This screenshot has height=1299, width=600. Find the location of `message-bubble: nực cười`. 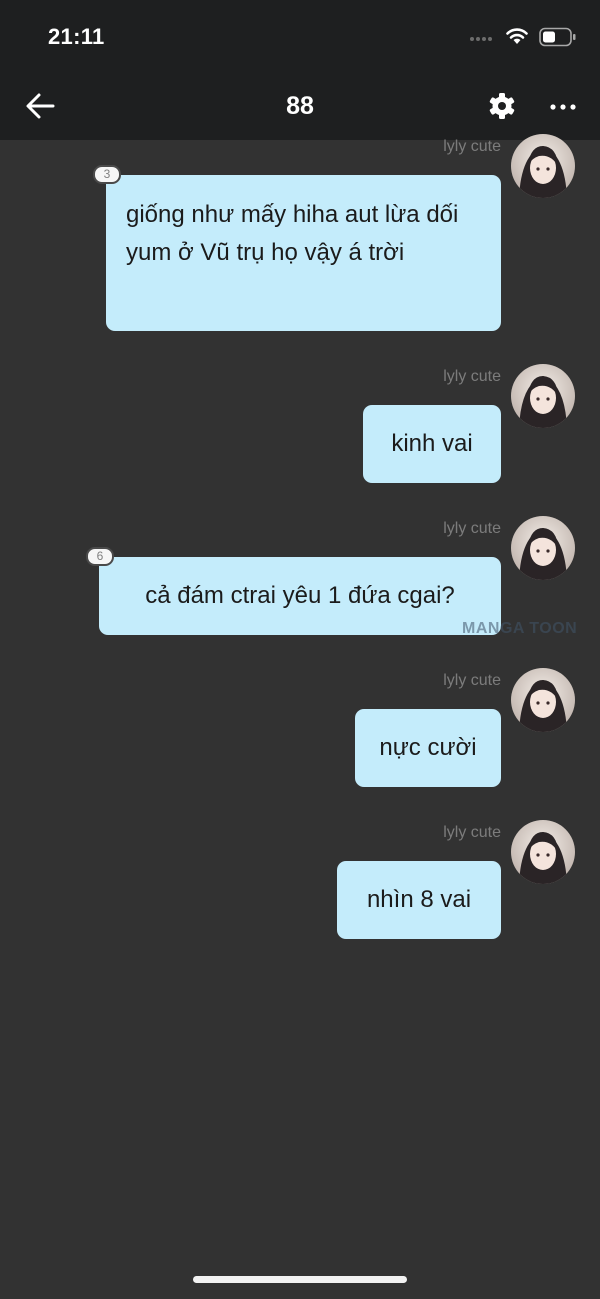

message-bubble: nực cười is located at coordinates (428, 748).